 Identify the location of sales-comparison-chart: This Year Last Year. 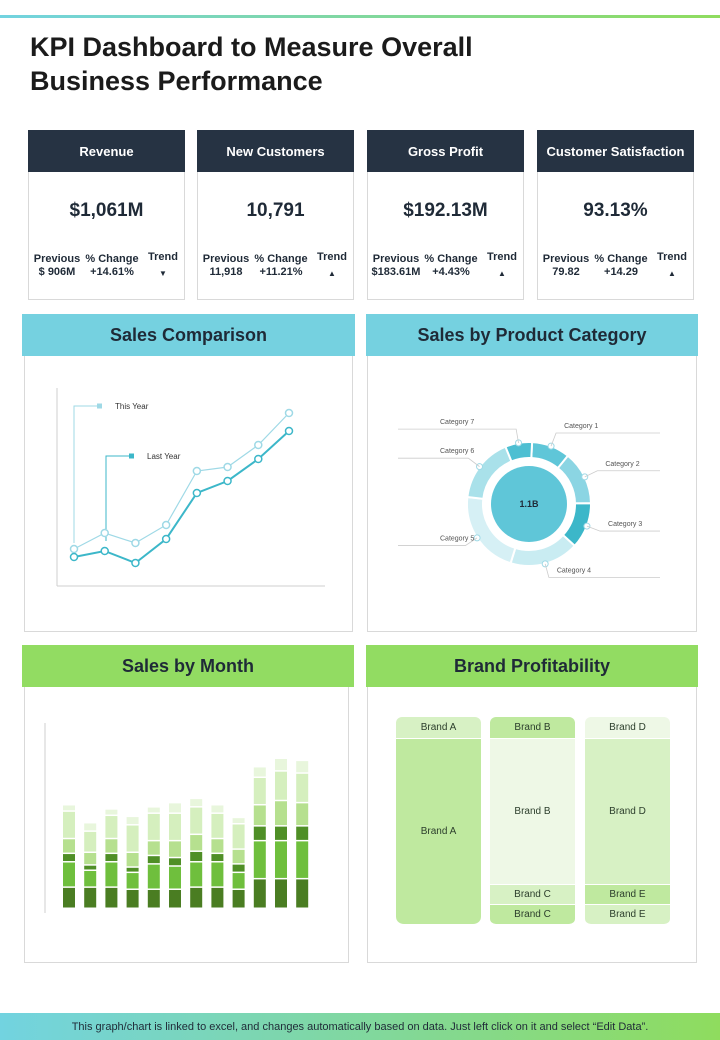
(188, 493).